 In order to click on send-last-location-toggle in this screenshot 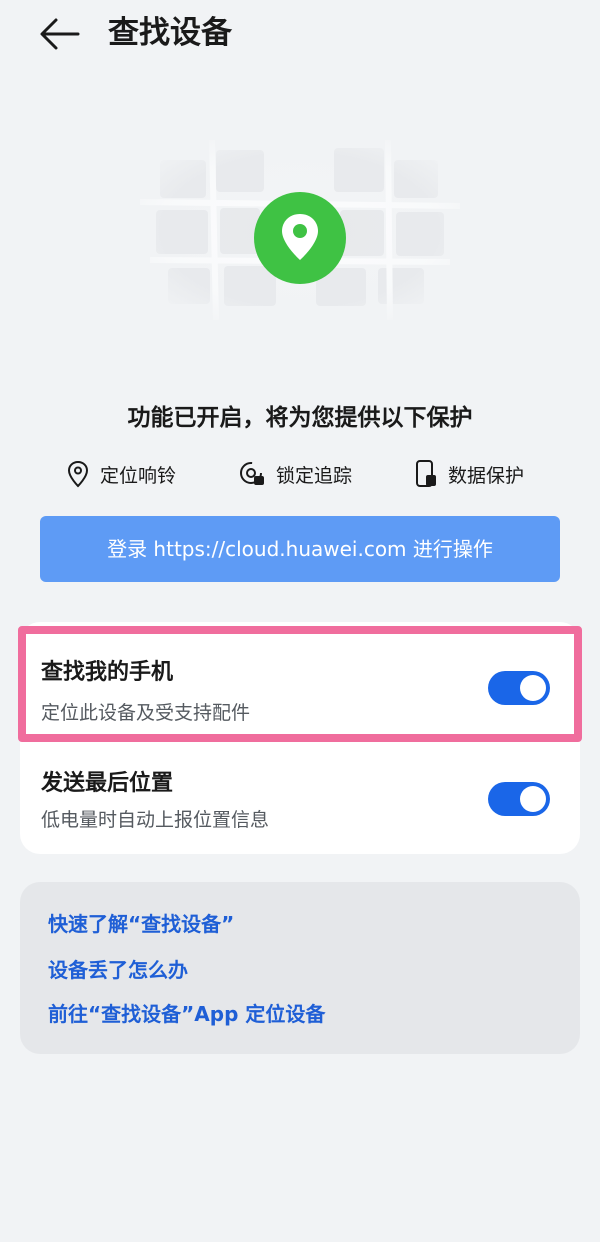, I will do `click(519, 799)`.